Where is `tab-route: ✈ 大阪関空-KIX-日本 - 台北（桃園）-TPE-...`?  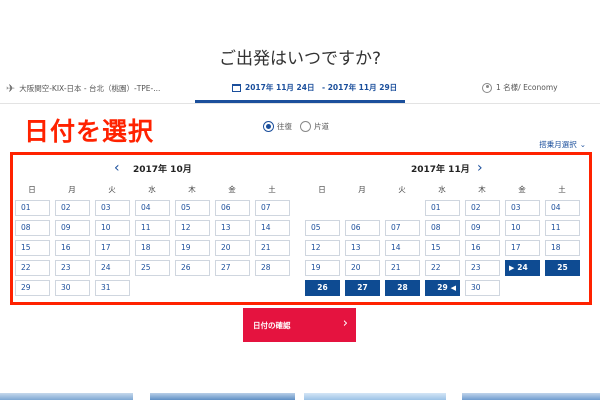 tab-route: ✈ 大阪関空-KIX-日本 - 台北（桃園）-TPE-... is located at coordinates (83, 88).